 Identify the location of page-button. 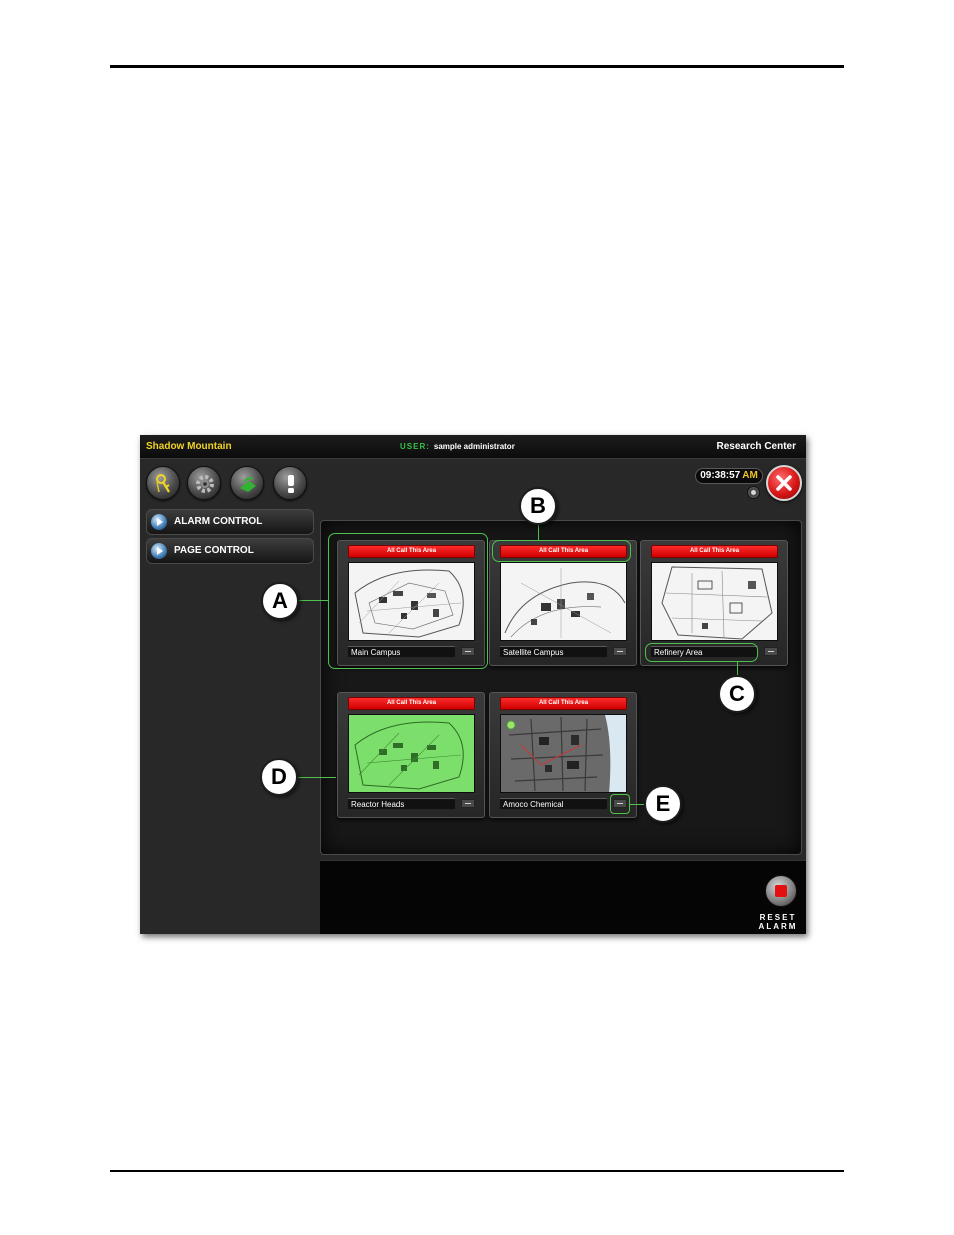
(247, 483).